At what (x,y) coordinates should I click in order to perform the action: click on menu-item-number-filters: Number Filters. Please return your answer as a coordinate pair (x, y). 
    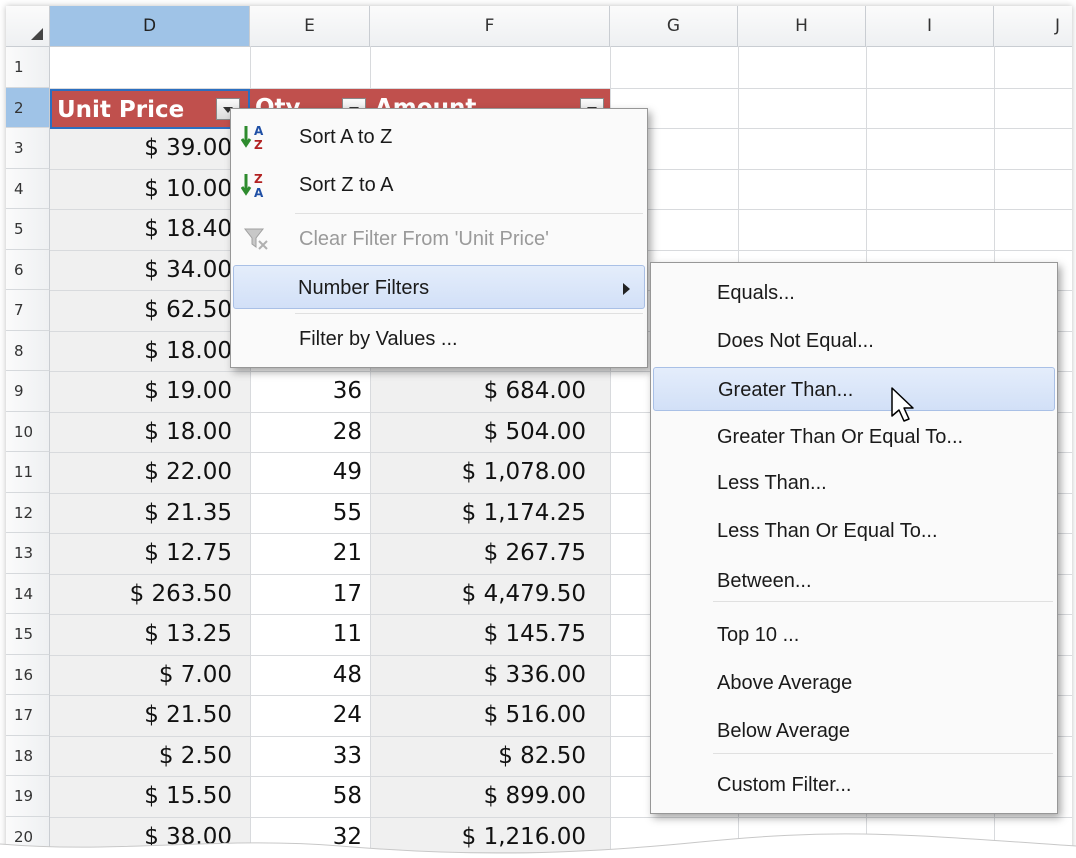
    Looking at the image, I should click on (439, 287).